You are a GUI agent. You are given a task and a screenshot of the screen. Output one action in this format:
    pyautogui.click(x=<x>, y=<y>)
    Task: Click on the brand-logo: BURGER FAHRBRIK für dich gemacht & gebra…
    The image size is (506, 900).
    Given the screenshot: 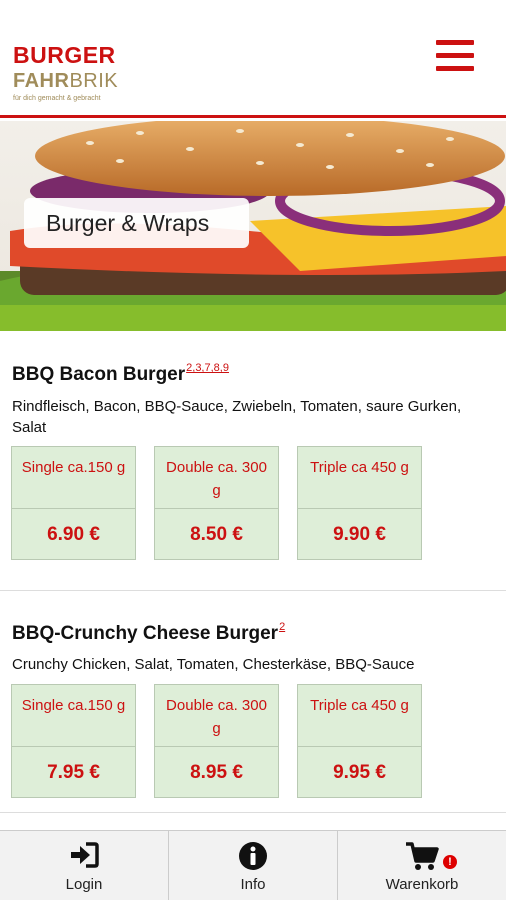 What is the action you would take?
    pyautogui.click(x=65, y=72)
    